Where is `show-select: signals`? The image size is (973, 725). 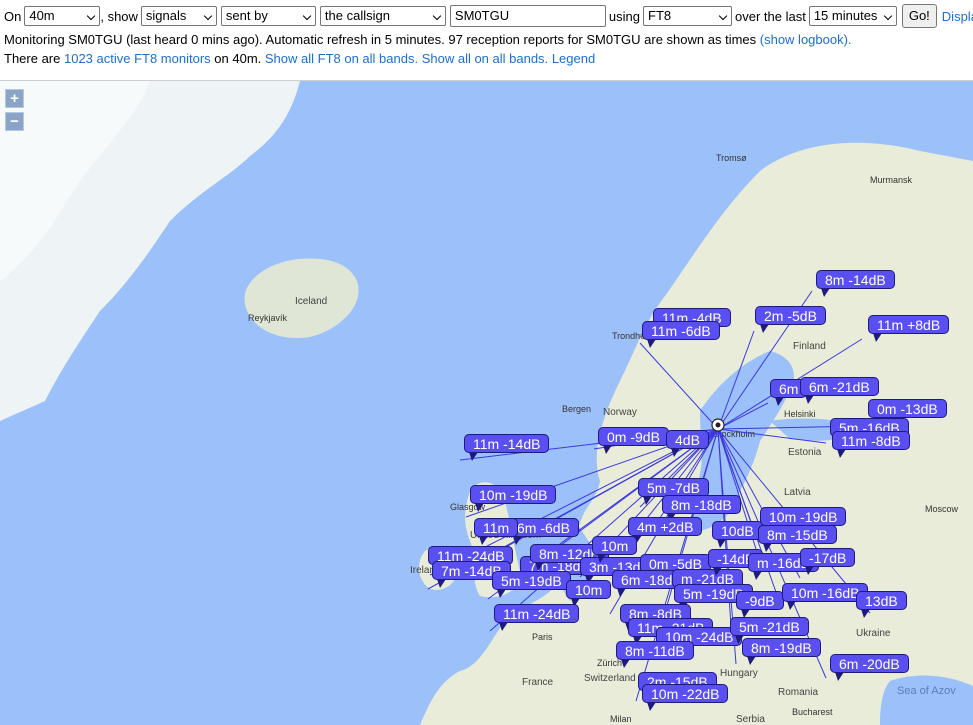
show-select: signals is located at coordinates (178, 16).